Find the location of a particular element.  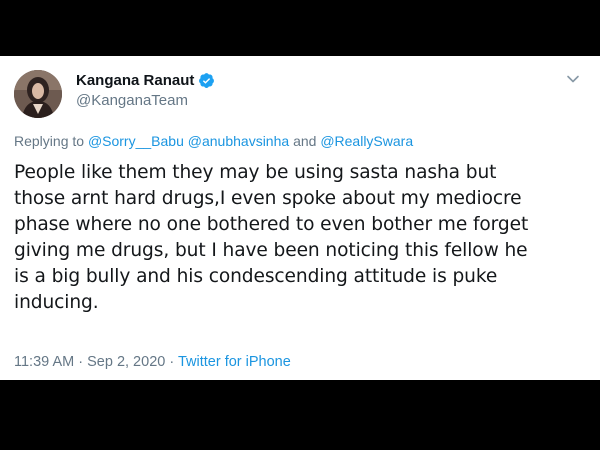

mention-conjunction: and is located at coordinates (305, 141).